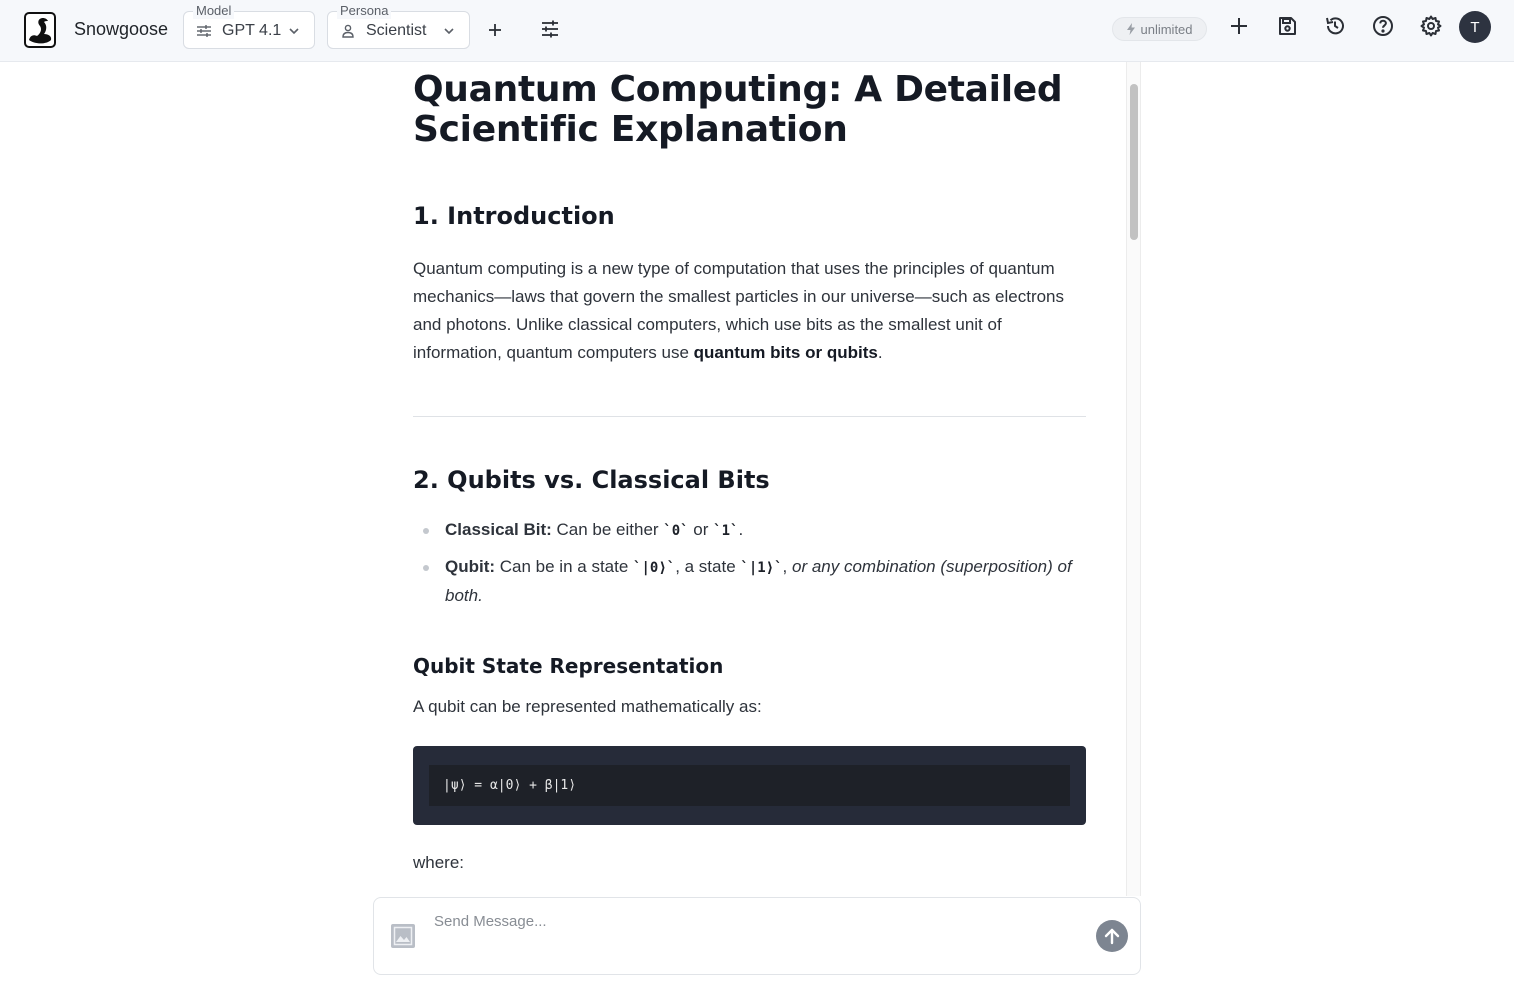 This screenshot has width=1514, height=981. Describe the element at coordinates (1475, 27) in the screenshot. I see `user-avatar: T` at that location.